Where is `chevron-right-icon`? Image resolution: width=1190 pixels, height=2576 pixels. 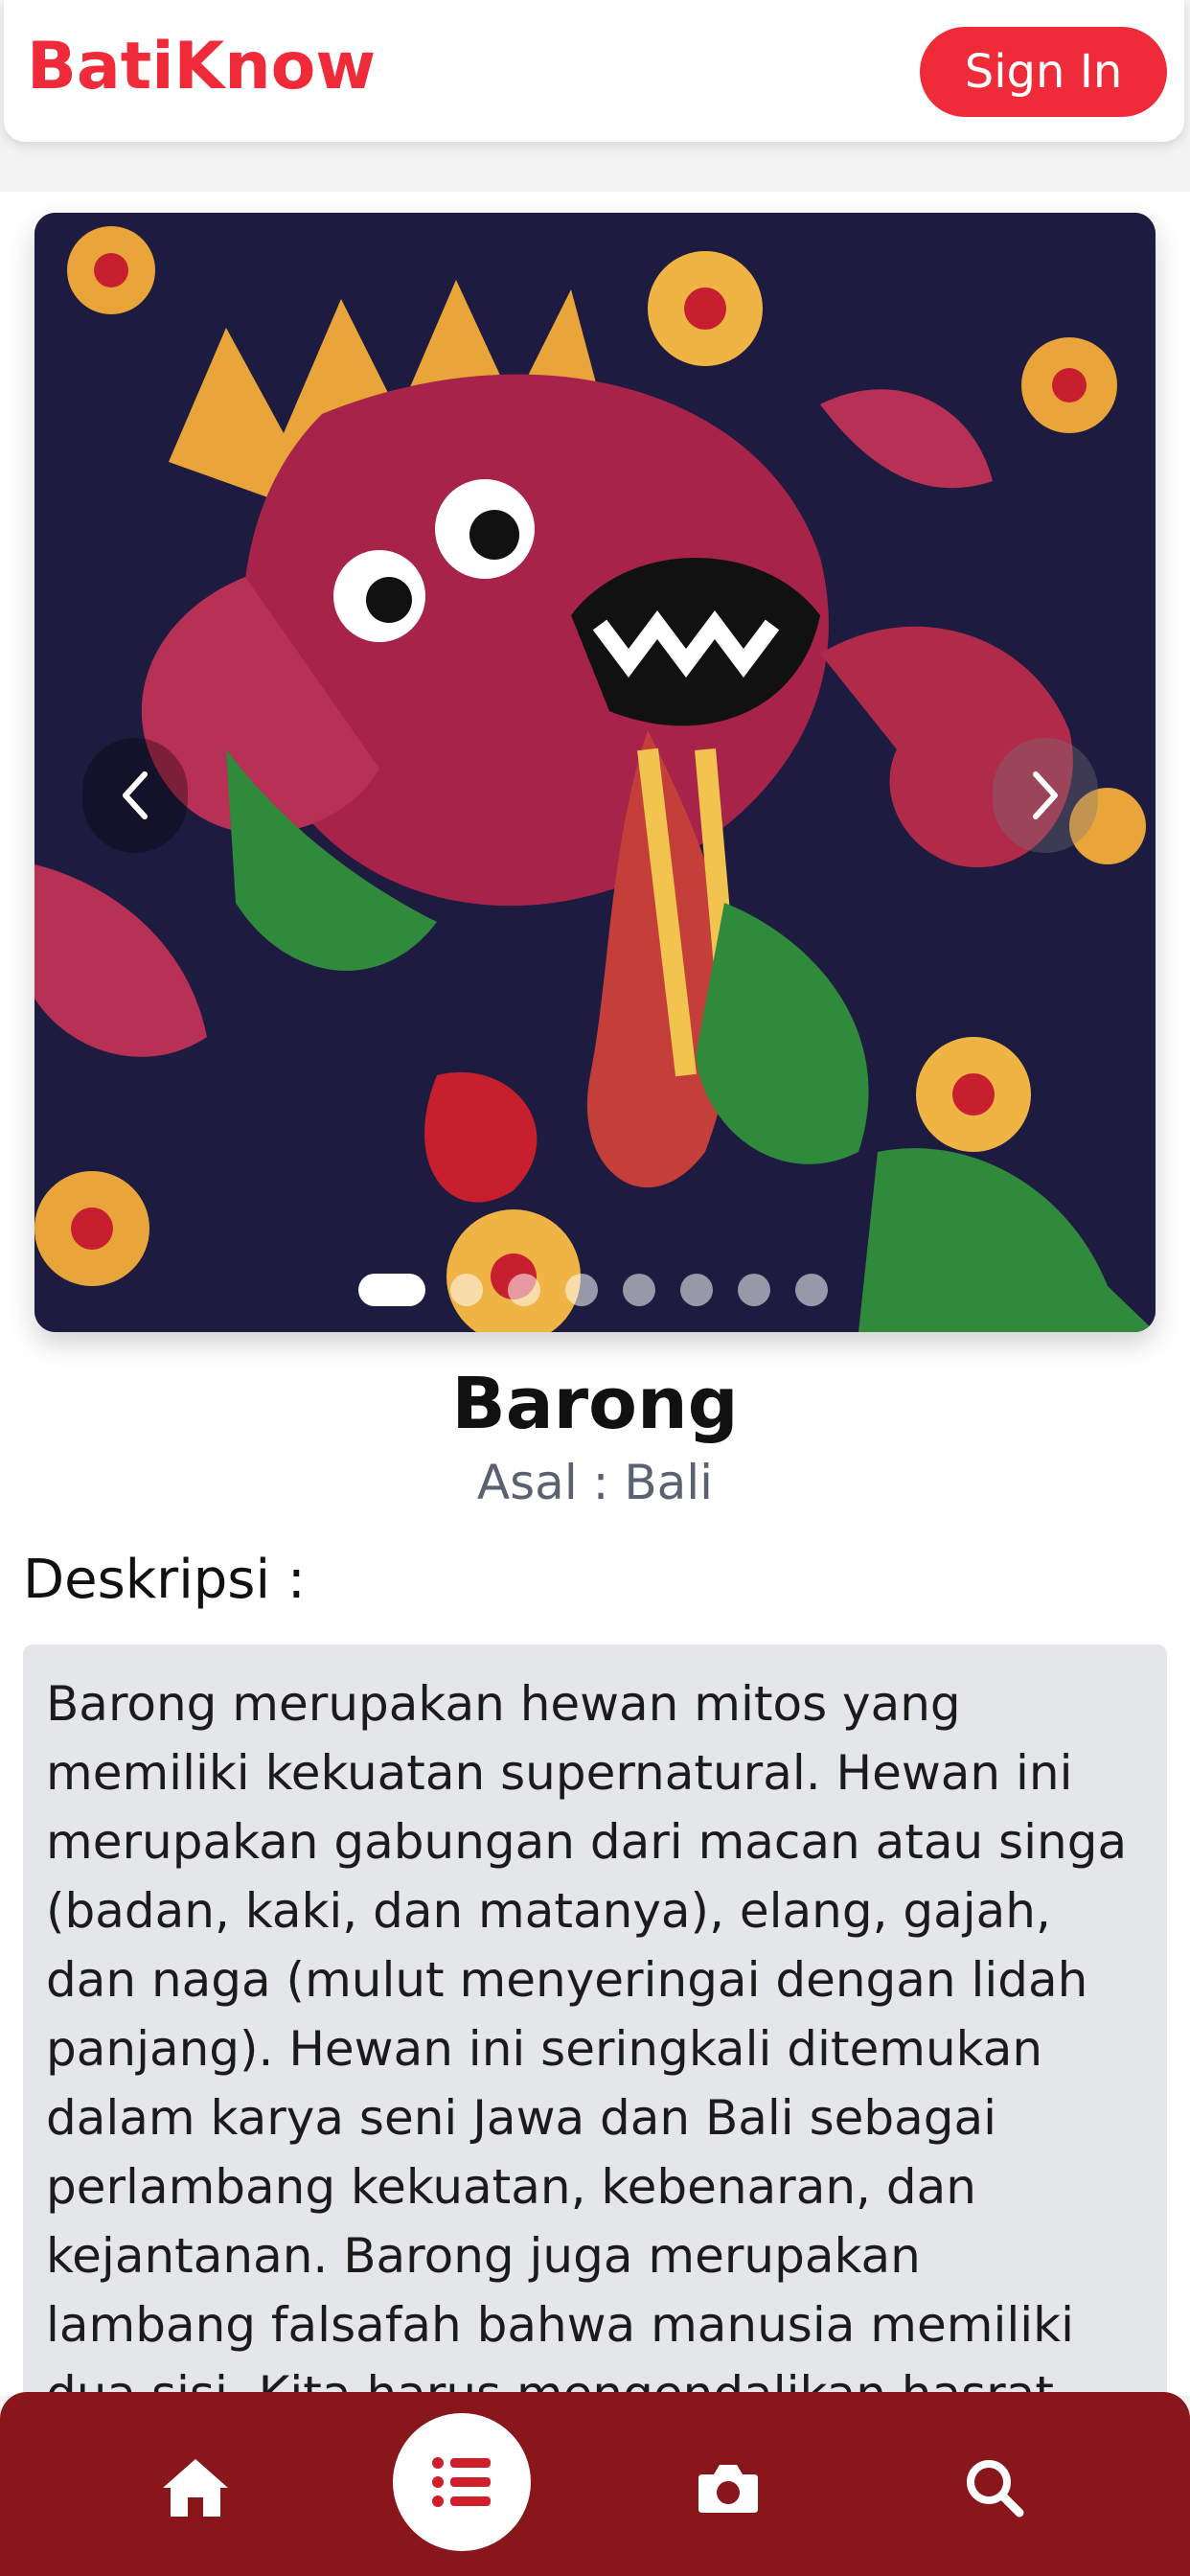
chevron-right-icon is located at coordinates (1045, 795).